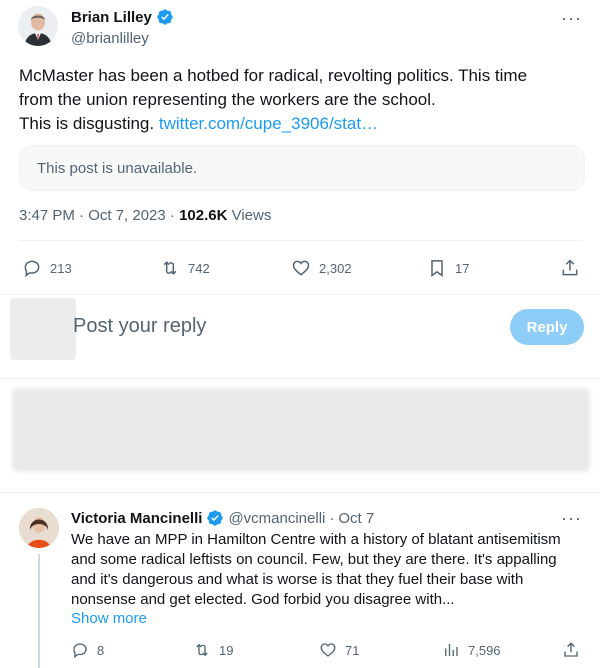 This screenshot has height=668, width=600. I want to click on views-button: 7,596, so click(471, 650).